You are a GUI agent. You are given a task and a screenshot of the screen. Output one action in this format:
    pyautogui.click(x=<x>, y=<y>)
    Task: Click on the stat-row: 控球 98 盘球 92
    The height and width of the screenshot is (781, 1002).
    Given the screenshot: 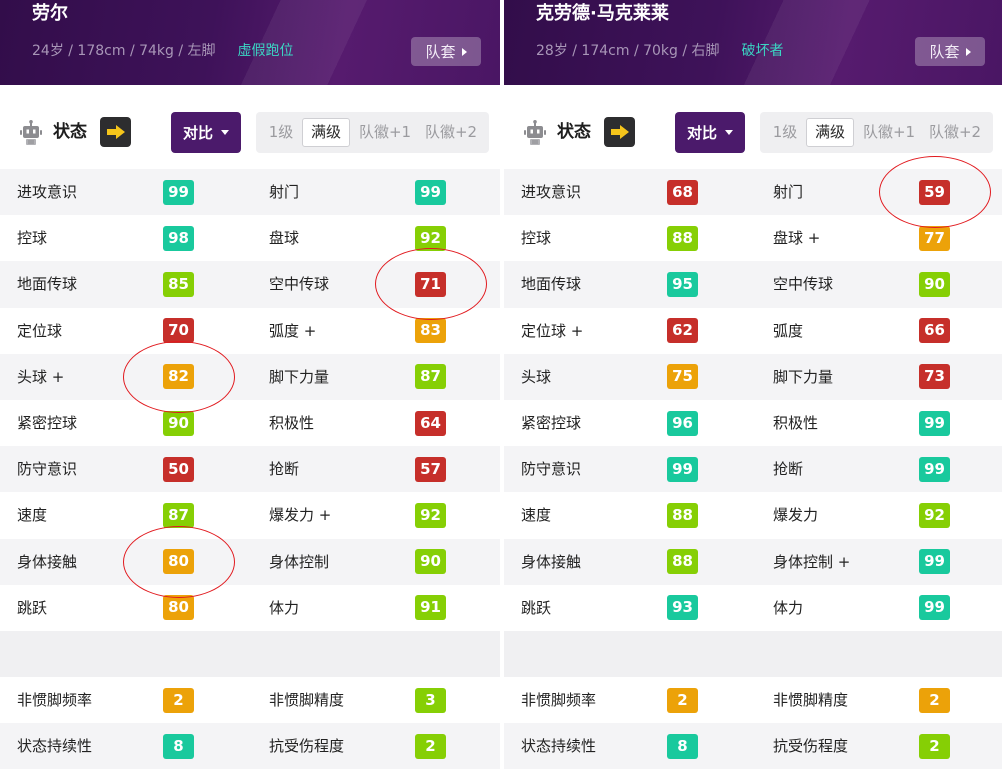 What is the action you would take?
    pyautogui.click(x=250, y=238)
    